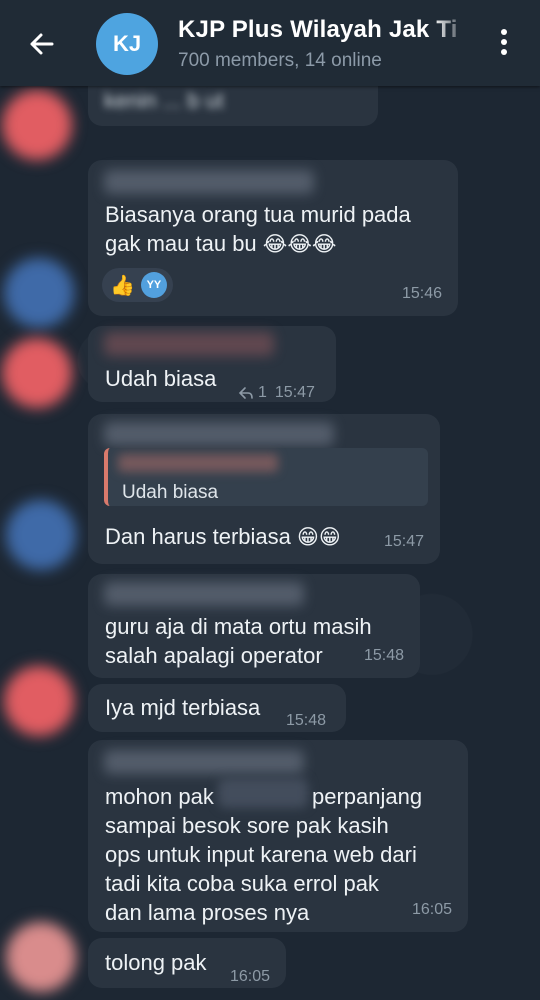  I want to click on reply-icon, so click(245, 392).